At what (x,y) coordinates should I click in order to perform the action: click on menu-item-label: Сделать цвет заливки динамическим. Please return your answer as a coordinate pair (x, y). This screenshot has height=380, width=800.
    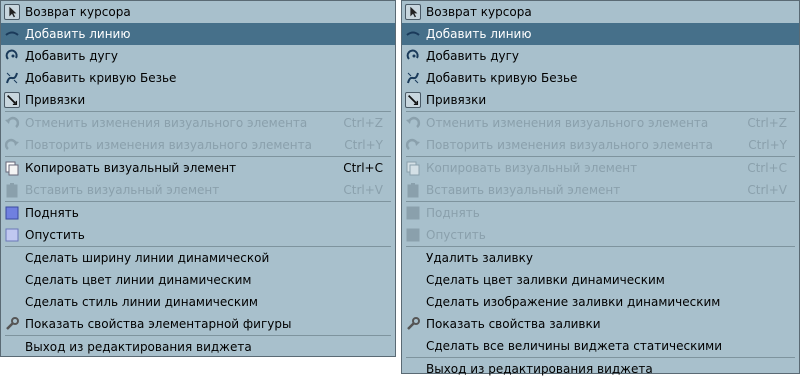
    Looking at the image, I should click on (545, 280).